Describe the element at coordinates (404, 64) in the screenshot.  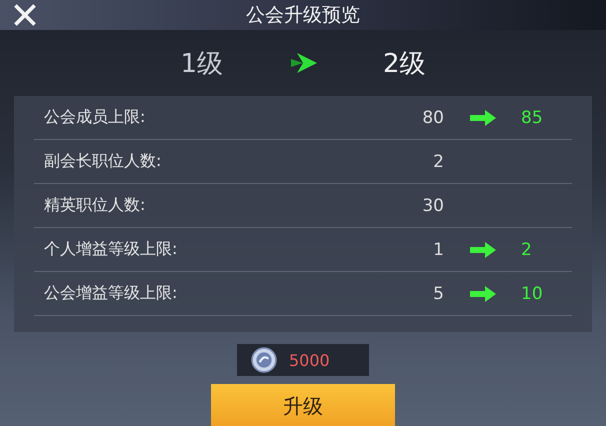
I see `next-level: 2级` at that location.